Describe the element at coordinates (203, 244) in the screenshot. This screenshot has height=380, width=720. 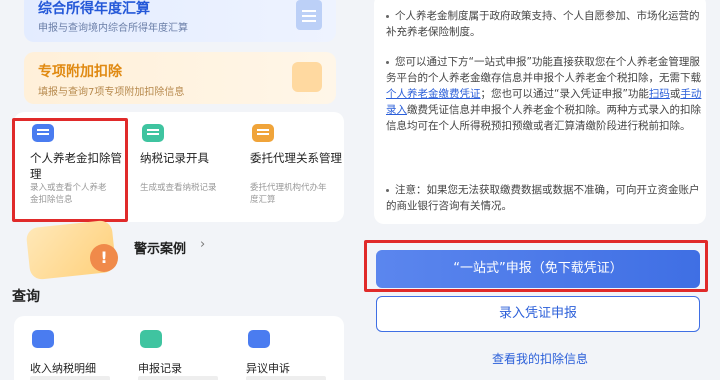
I see `chevron-right-icon: ›` at that location.